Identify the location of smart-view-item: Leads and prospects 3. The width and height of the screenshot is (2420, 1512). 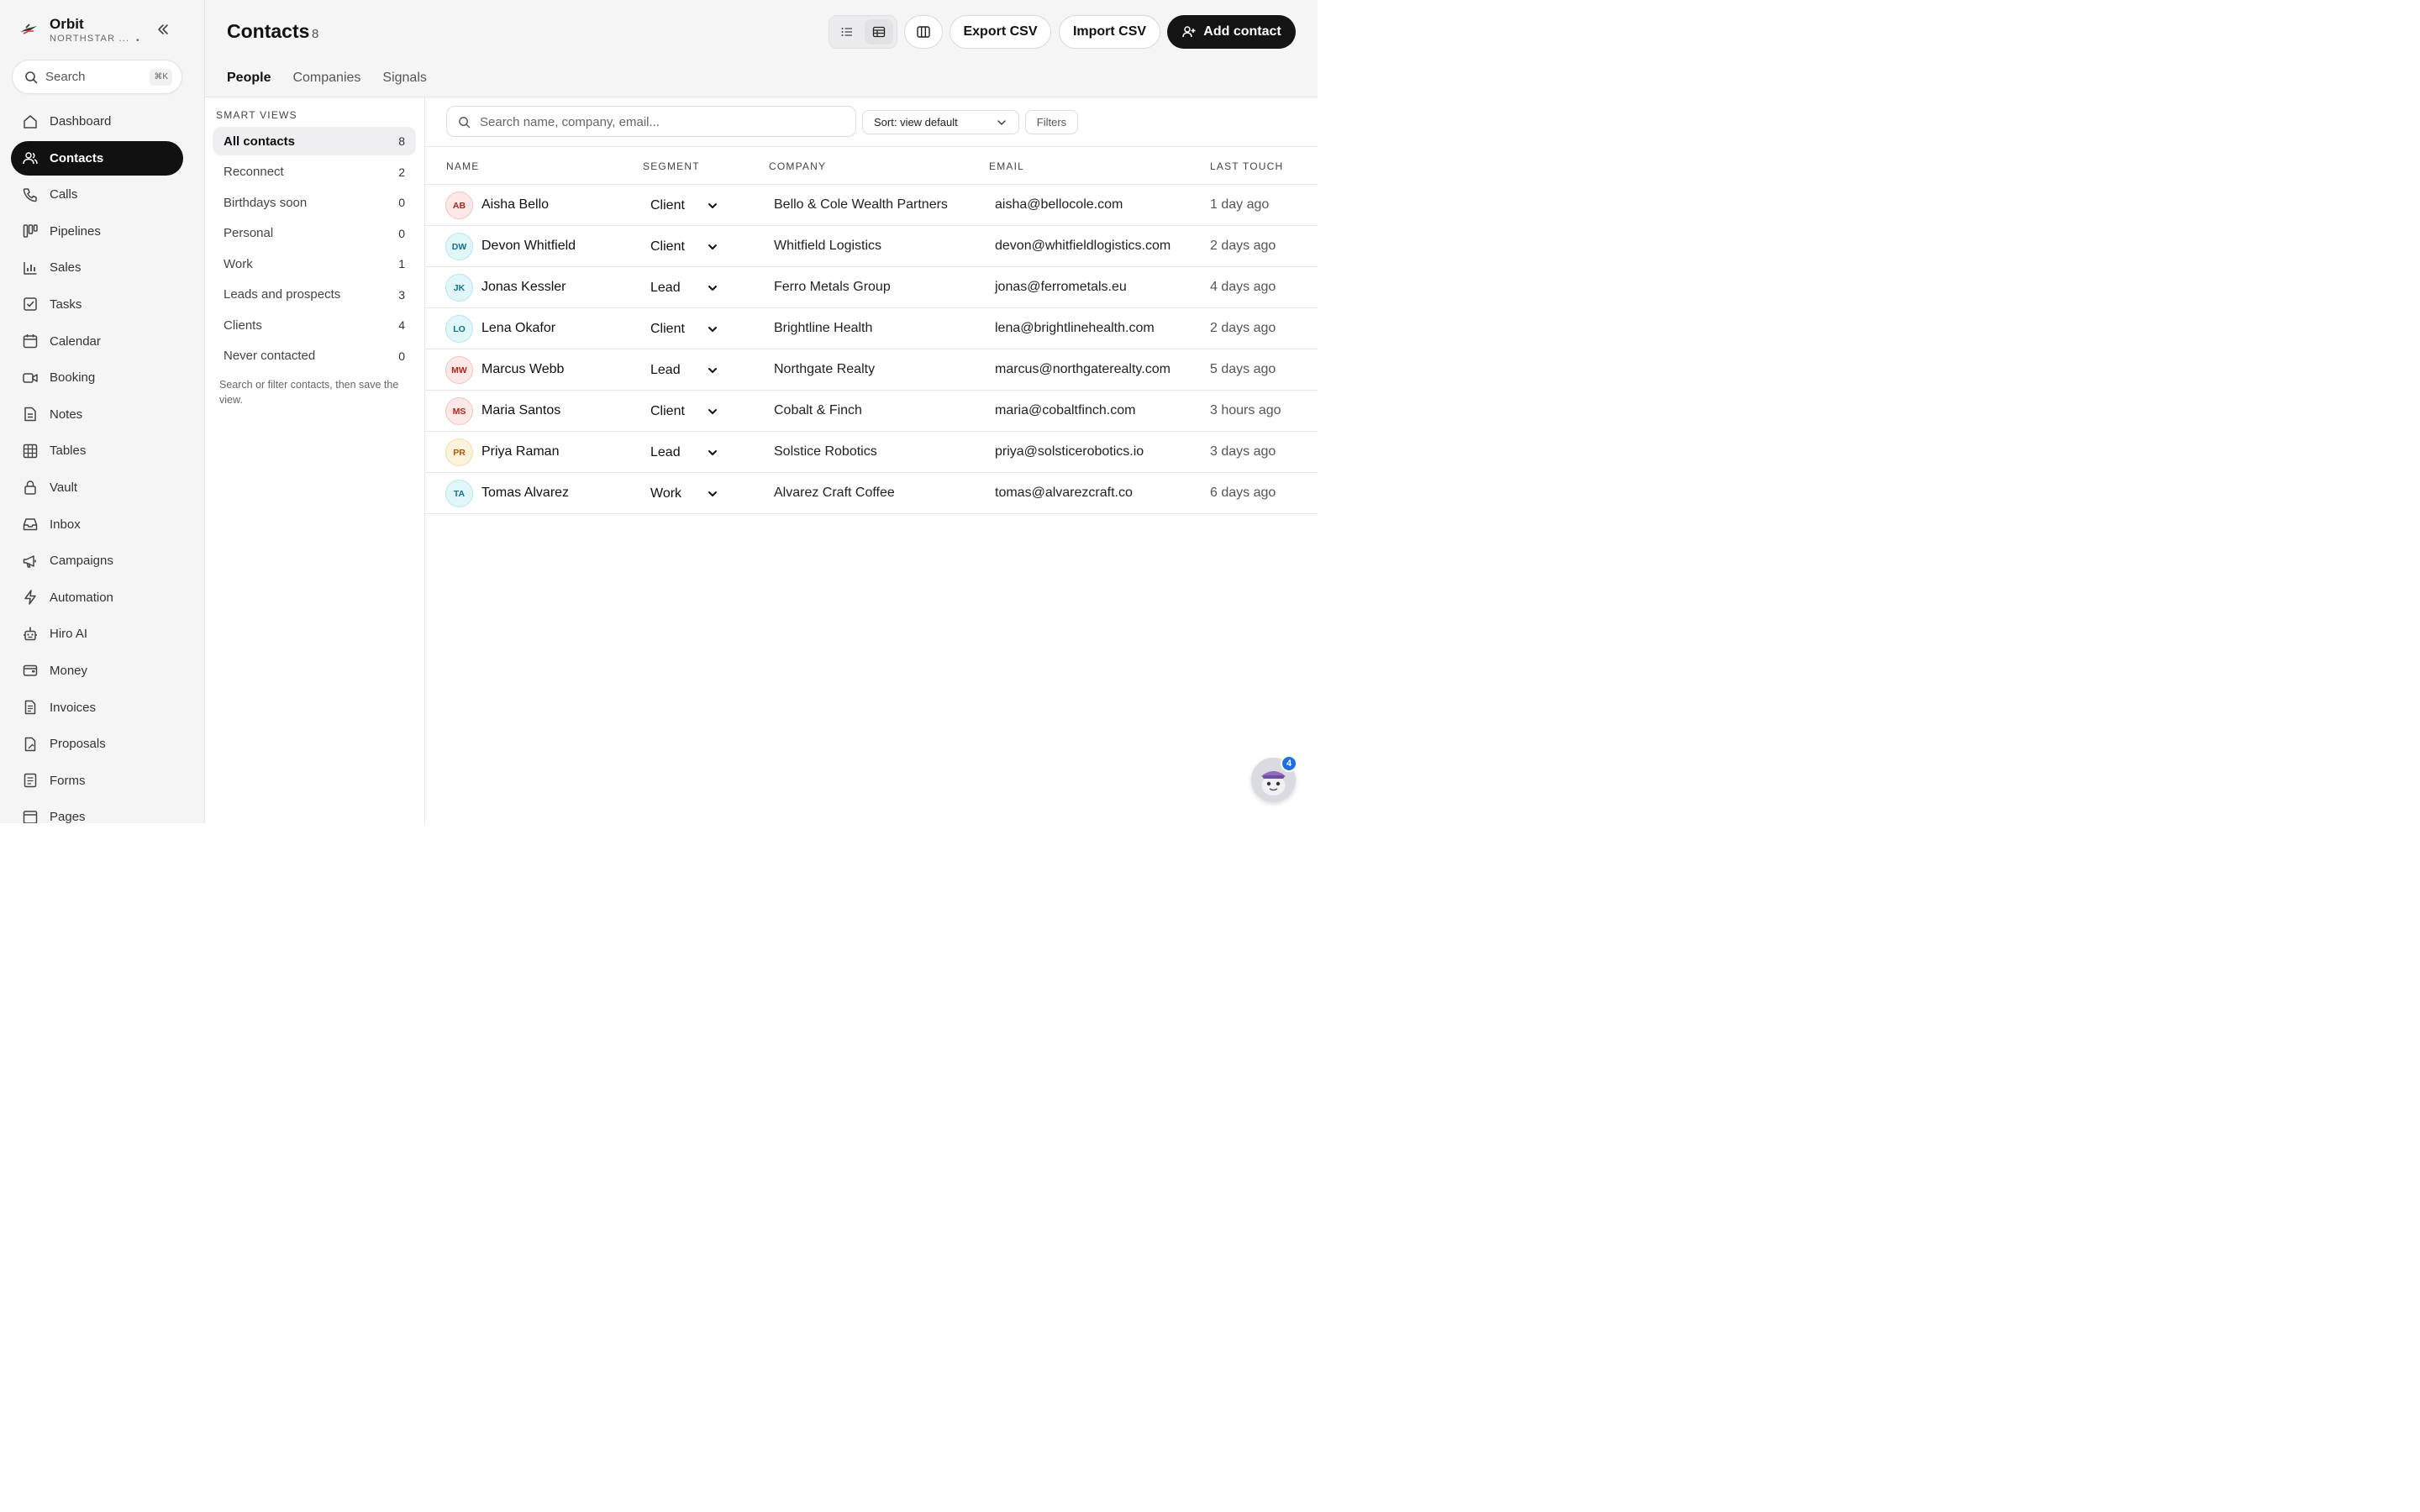
(314, 295).